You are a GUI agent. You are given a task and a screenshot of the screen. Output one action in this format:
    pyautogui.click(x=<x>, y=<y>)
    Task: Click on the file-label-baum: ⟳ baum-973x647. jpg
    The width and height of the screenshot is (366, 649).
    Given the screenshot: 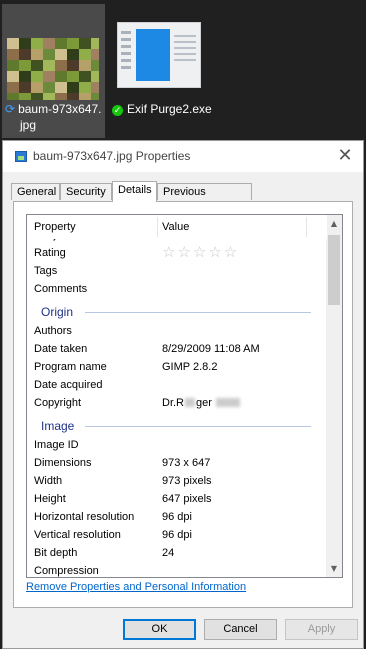 What is the action you would take?
    pyautogui.click(x=53, y=117)
    